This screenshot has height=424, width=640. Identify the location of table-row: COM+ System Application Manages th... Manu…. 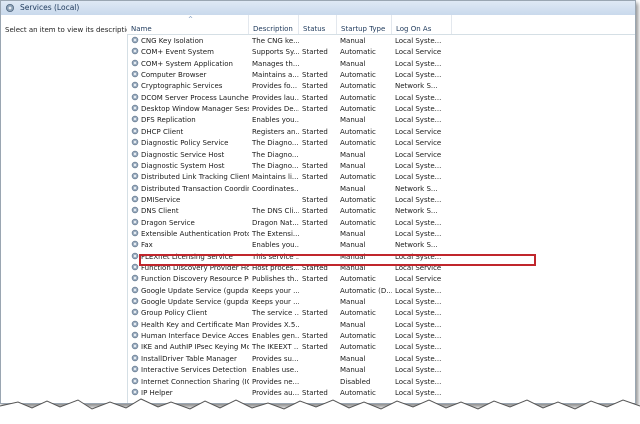
(381, 64).